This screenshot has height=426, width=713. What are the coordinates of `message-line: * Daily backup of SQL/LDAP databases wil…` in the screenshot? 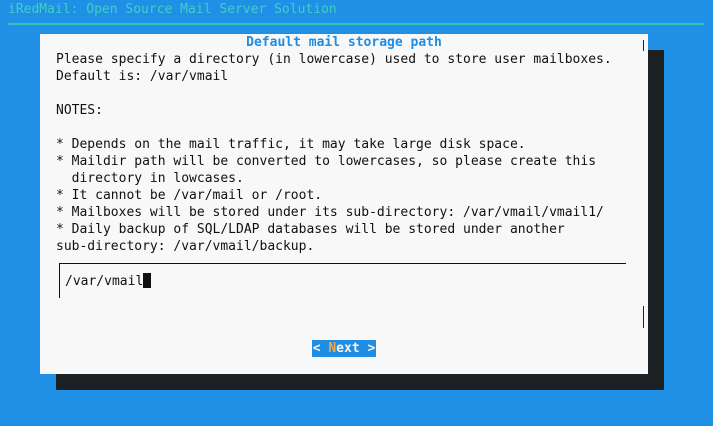 It's located at (310, 229).